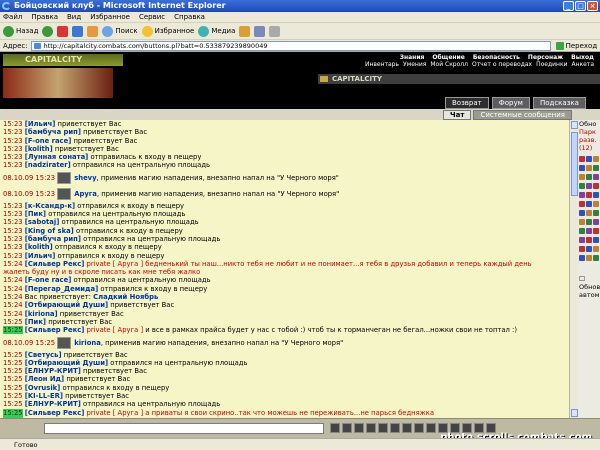 Image resolution: width=600 pixels, height=450 pixels. Describe the element at coordinates (559, 103) in the screenshot. I see `nav-button: Подсказка` at that location.